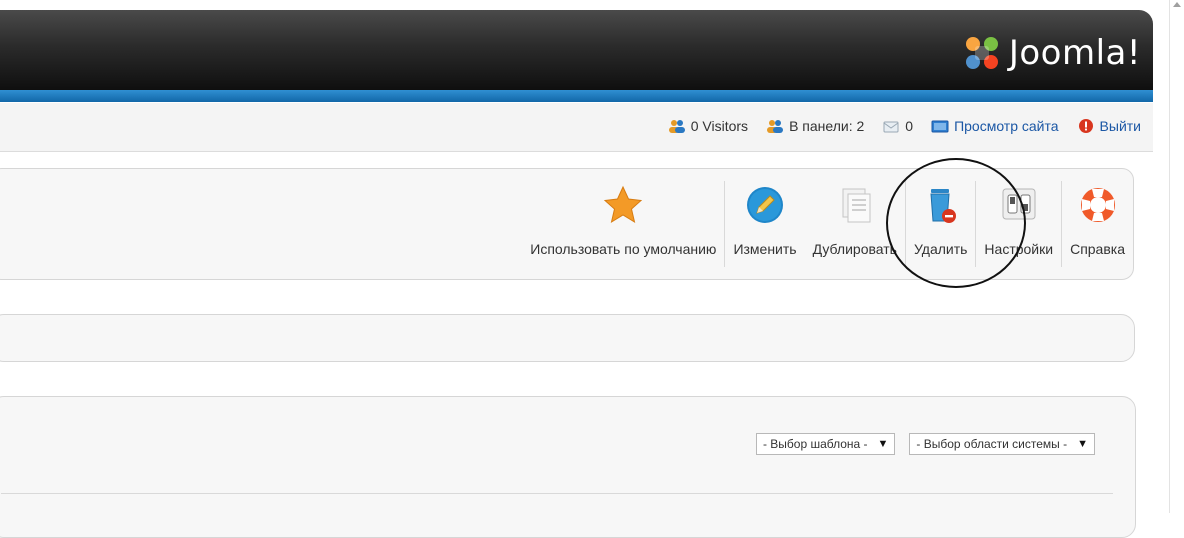  Describe the element at coordinates (943, 206) in the screenshot. I see `trash-icon` at that location.